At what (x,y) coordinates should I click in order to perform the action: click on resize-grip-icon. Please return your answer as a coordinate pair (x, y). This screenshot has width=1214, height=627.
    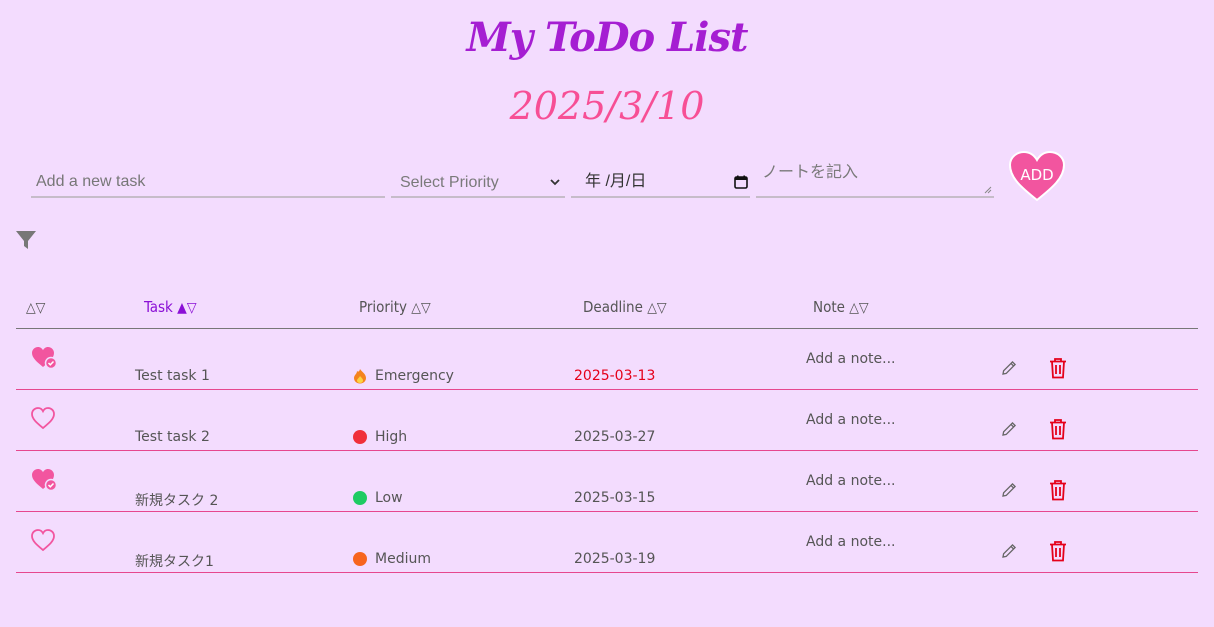
    Looking at the image, I should click on (988, 190).